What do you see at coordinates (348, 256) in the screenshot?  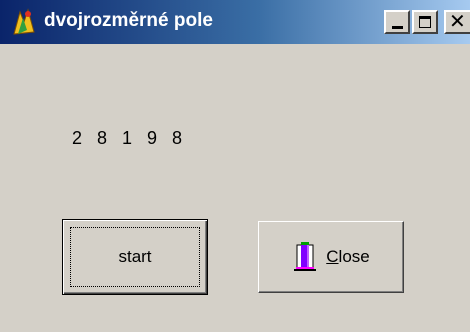 I see `close-button-label: Close` at bounding box center [348, 256].